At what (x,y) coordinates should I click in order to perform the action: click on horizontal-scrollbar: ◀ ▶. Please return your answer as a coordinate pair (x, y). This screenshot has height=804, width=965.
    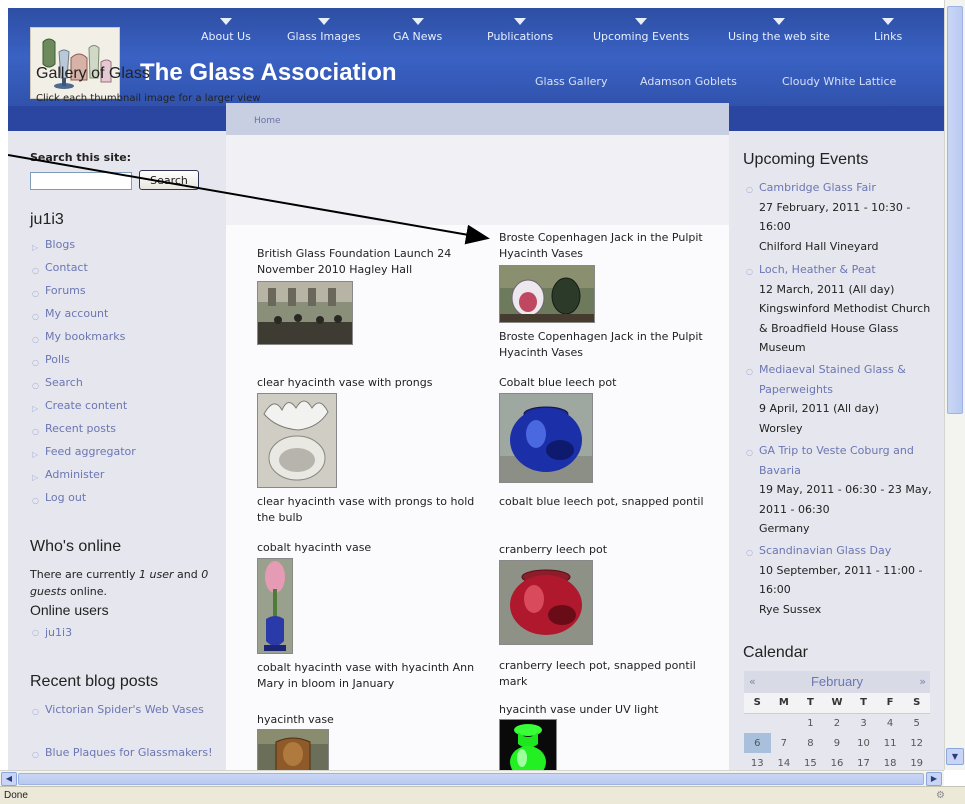
    Looking at the image, I should click on (472, 778).